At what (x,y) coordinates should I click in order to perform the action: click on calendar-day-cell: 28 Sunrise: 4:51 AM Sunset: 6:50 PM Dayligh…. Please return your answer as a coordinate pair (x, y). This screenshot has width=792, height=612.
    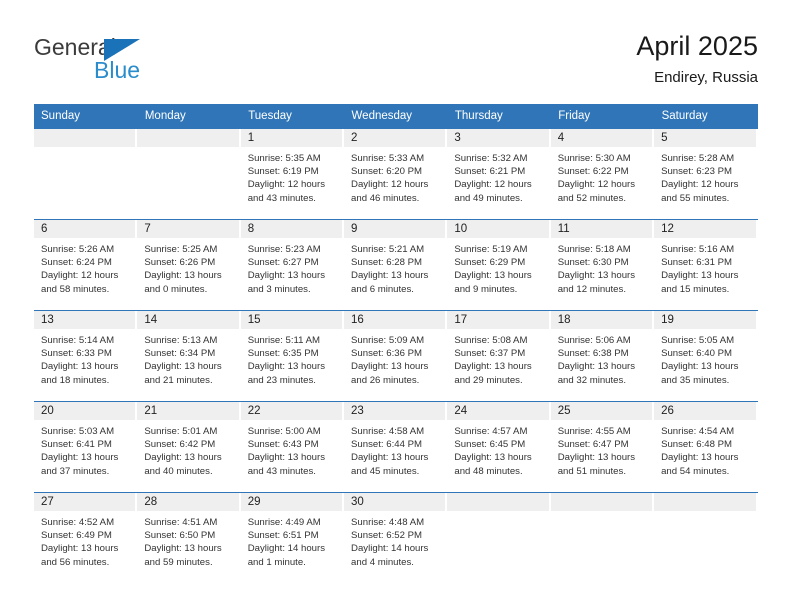
    Looking at the image, I should click on (189, 537).